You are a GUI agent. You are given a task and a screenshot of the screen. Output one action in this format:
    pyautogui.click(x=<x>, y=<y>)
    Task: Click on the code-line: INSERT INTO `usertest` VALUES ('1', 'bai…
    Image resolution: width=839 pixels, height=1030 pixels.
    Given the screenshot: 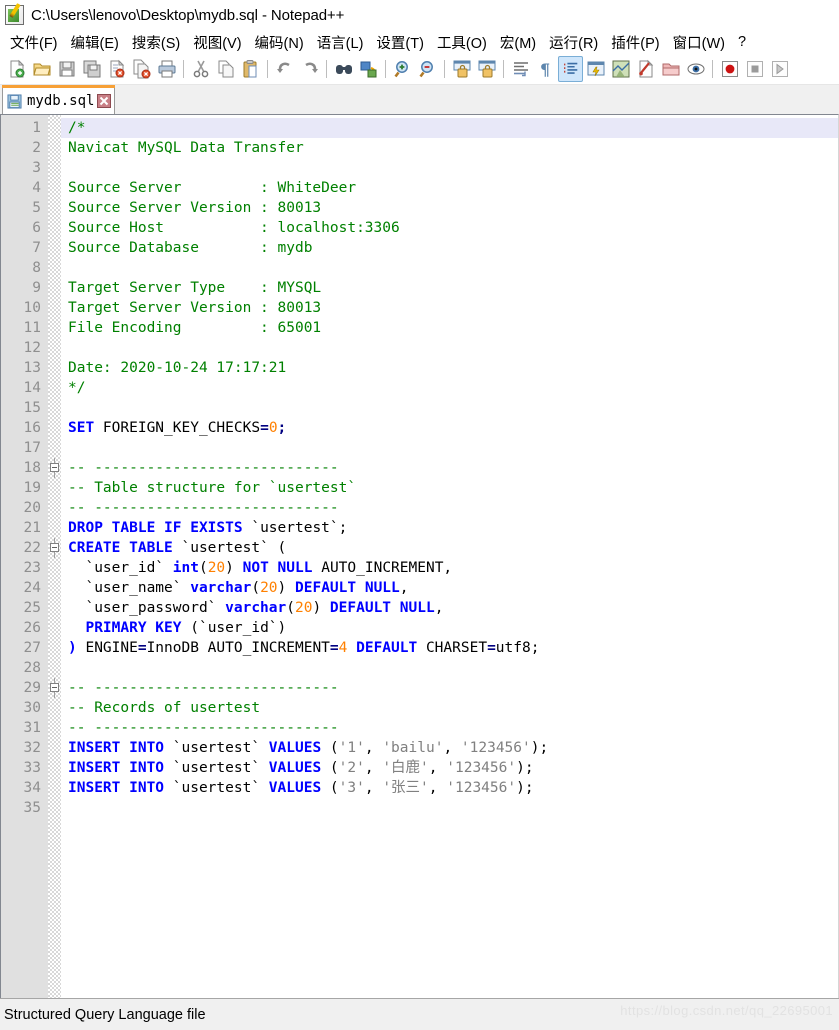 What is the action you would take?
    pyautogui.click(x=449, y=748)
    